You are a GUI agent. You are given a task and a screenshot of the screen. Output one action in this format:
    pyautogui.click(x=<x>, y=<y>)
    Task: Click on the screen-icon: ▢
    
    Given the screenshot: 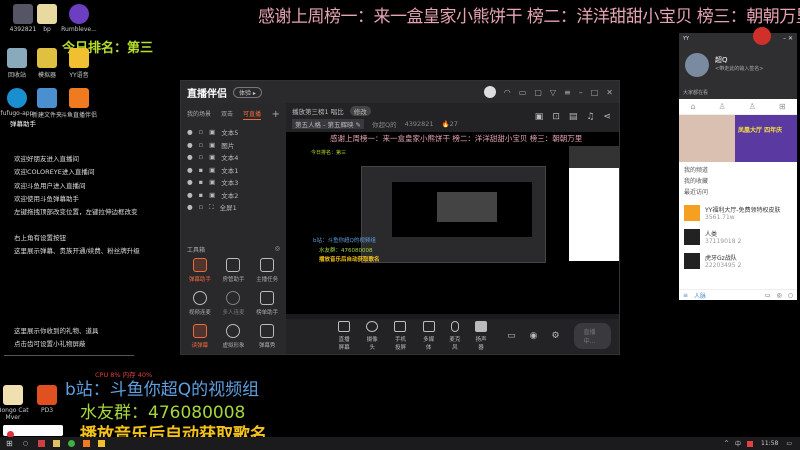 What is the action you would take?
    pyautogui.click(x=538, y=92)
    